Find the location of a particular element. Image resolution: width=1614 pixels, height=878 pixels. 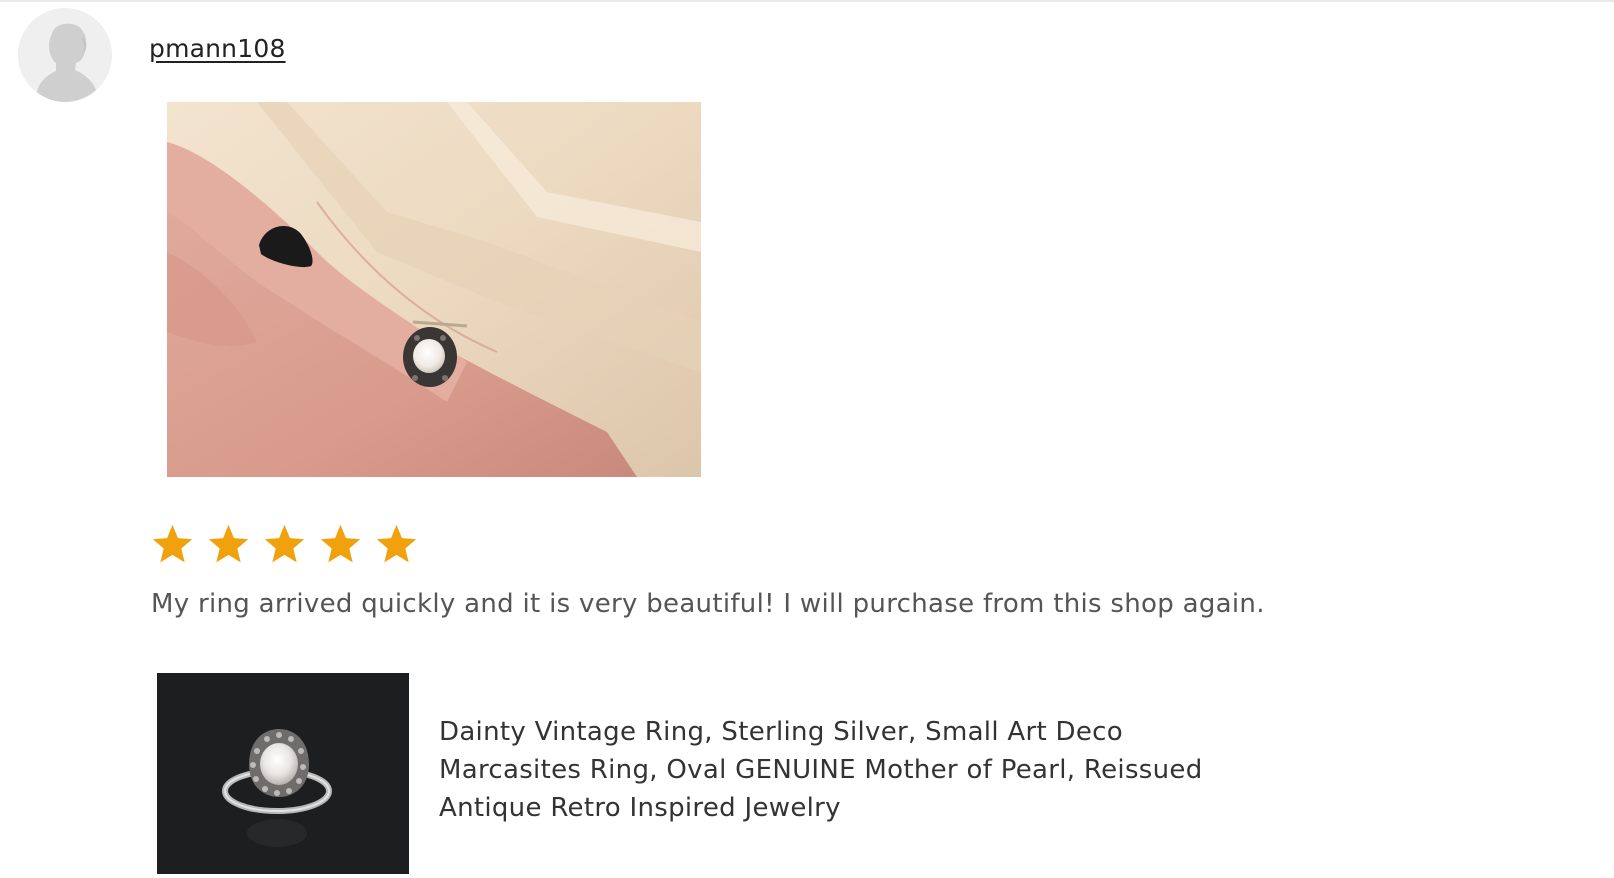

top-divider is located at coordinates (807, 1).